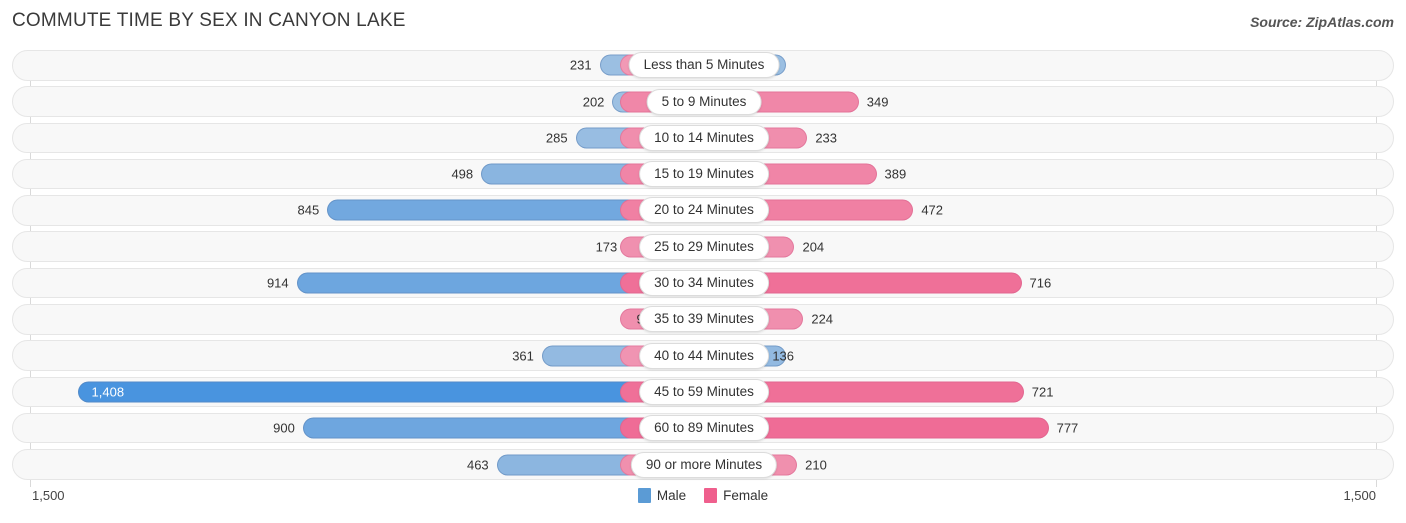 The image size is (1406, 523). I want to click on category-label: 45 to 59 Minutes, so click(704, 391).